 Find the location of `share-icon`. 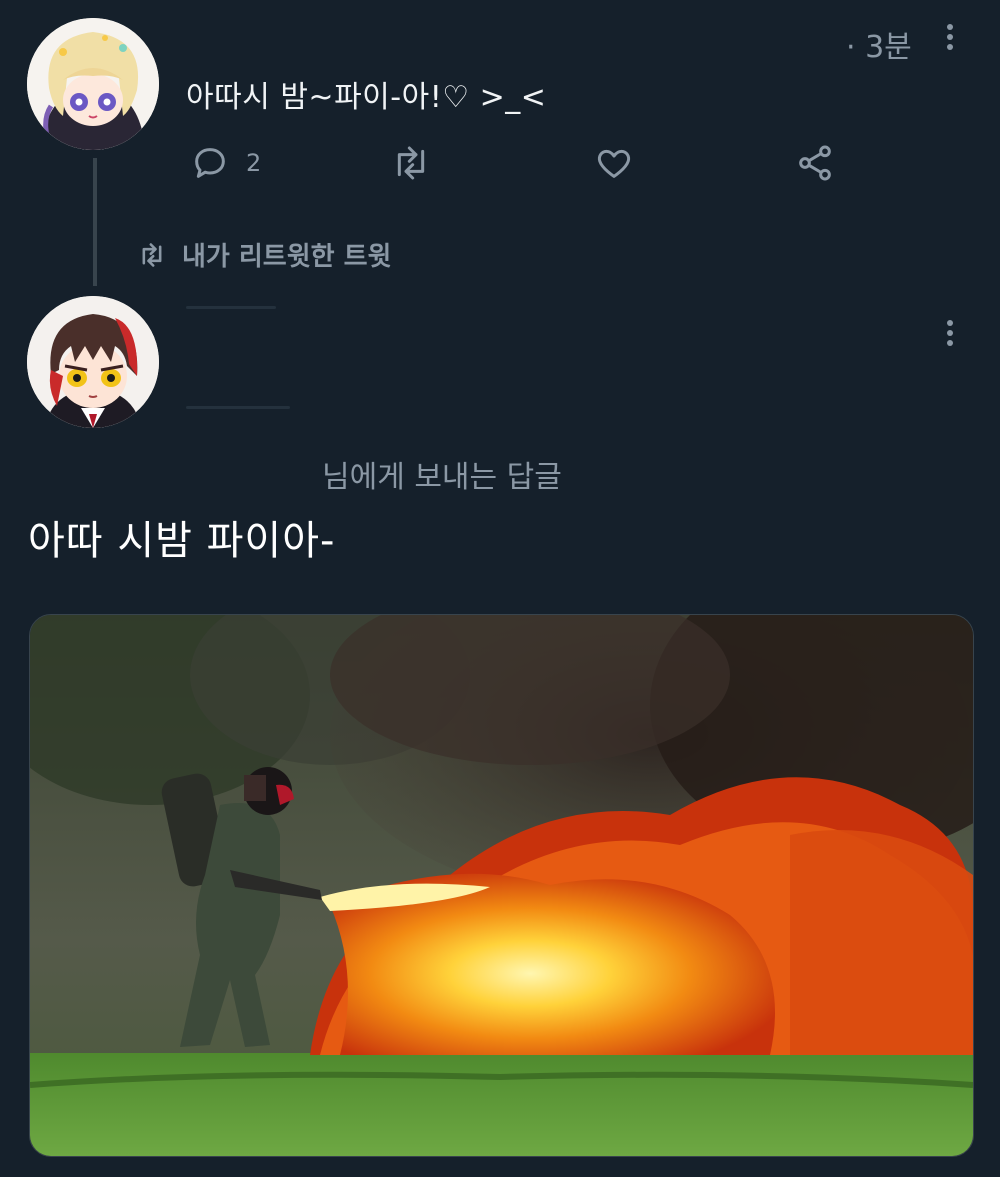

share-icon is located at coordinates (815, 163).